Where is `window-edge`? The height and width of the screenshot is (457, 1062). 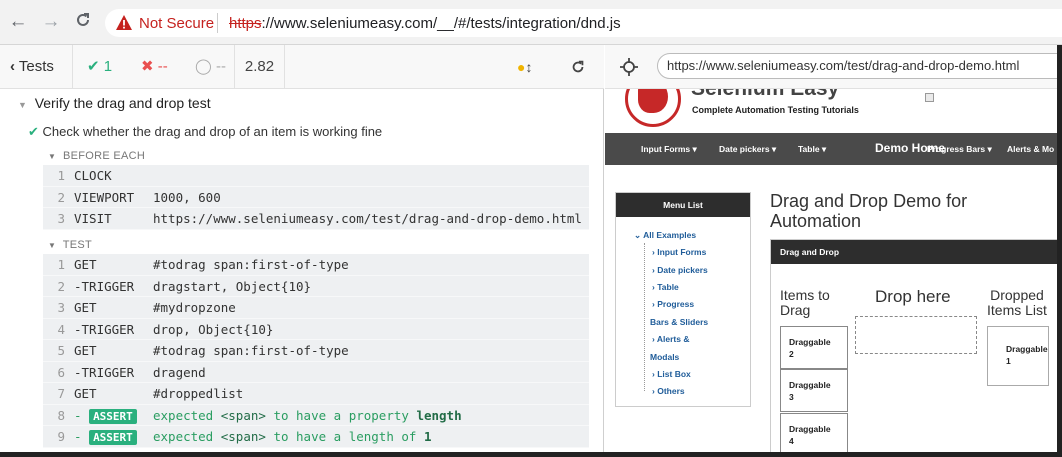 window-edge is located at coordinates (1059, 251).